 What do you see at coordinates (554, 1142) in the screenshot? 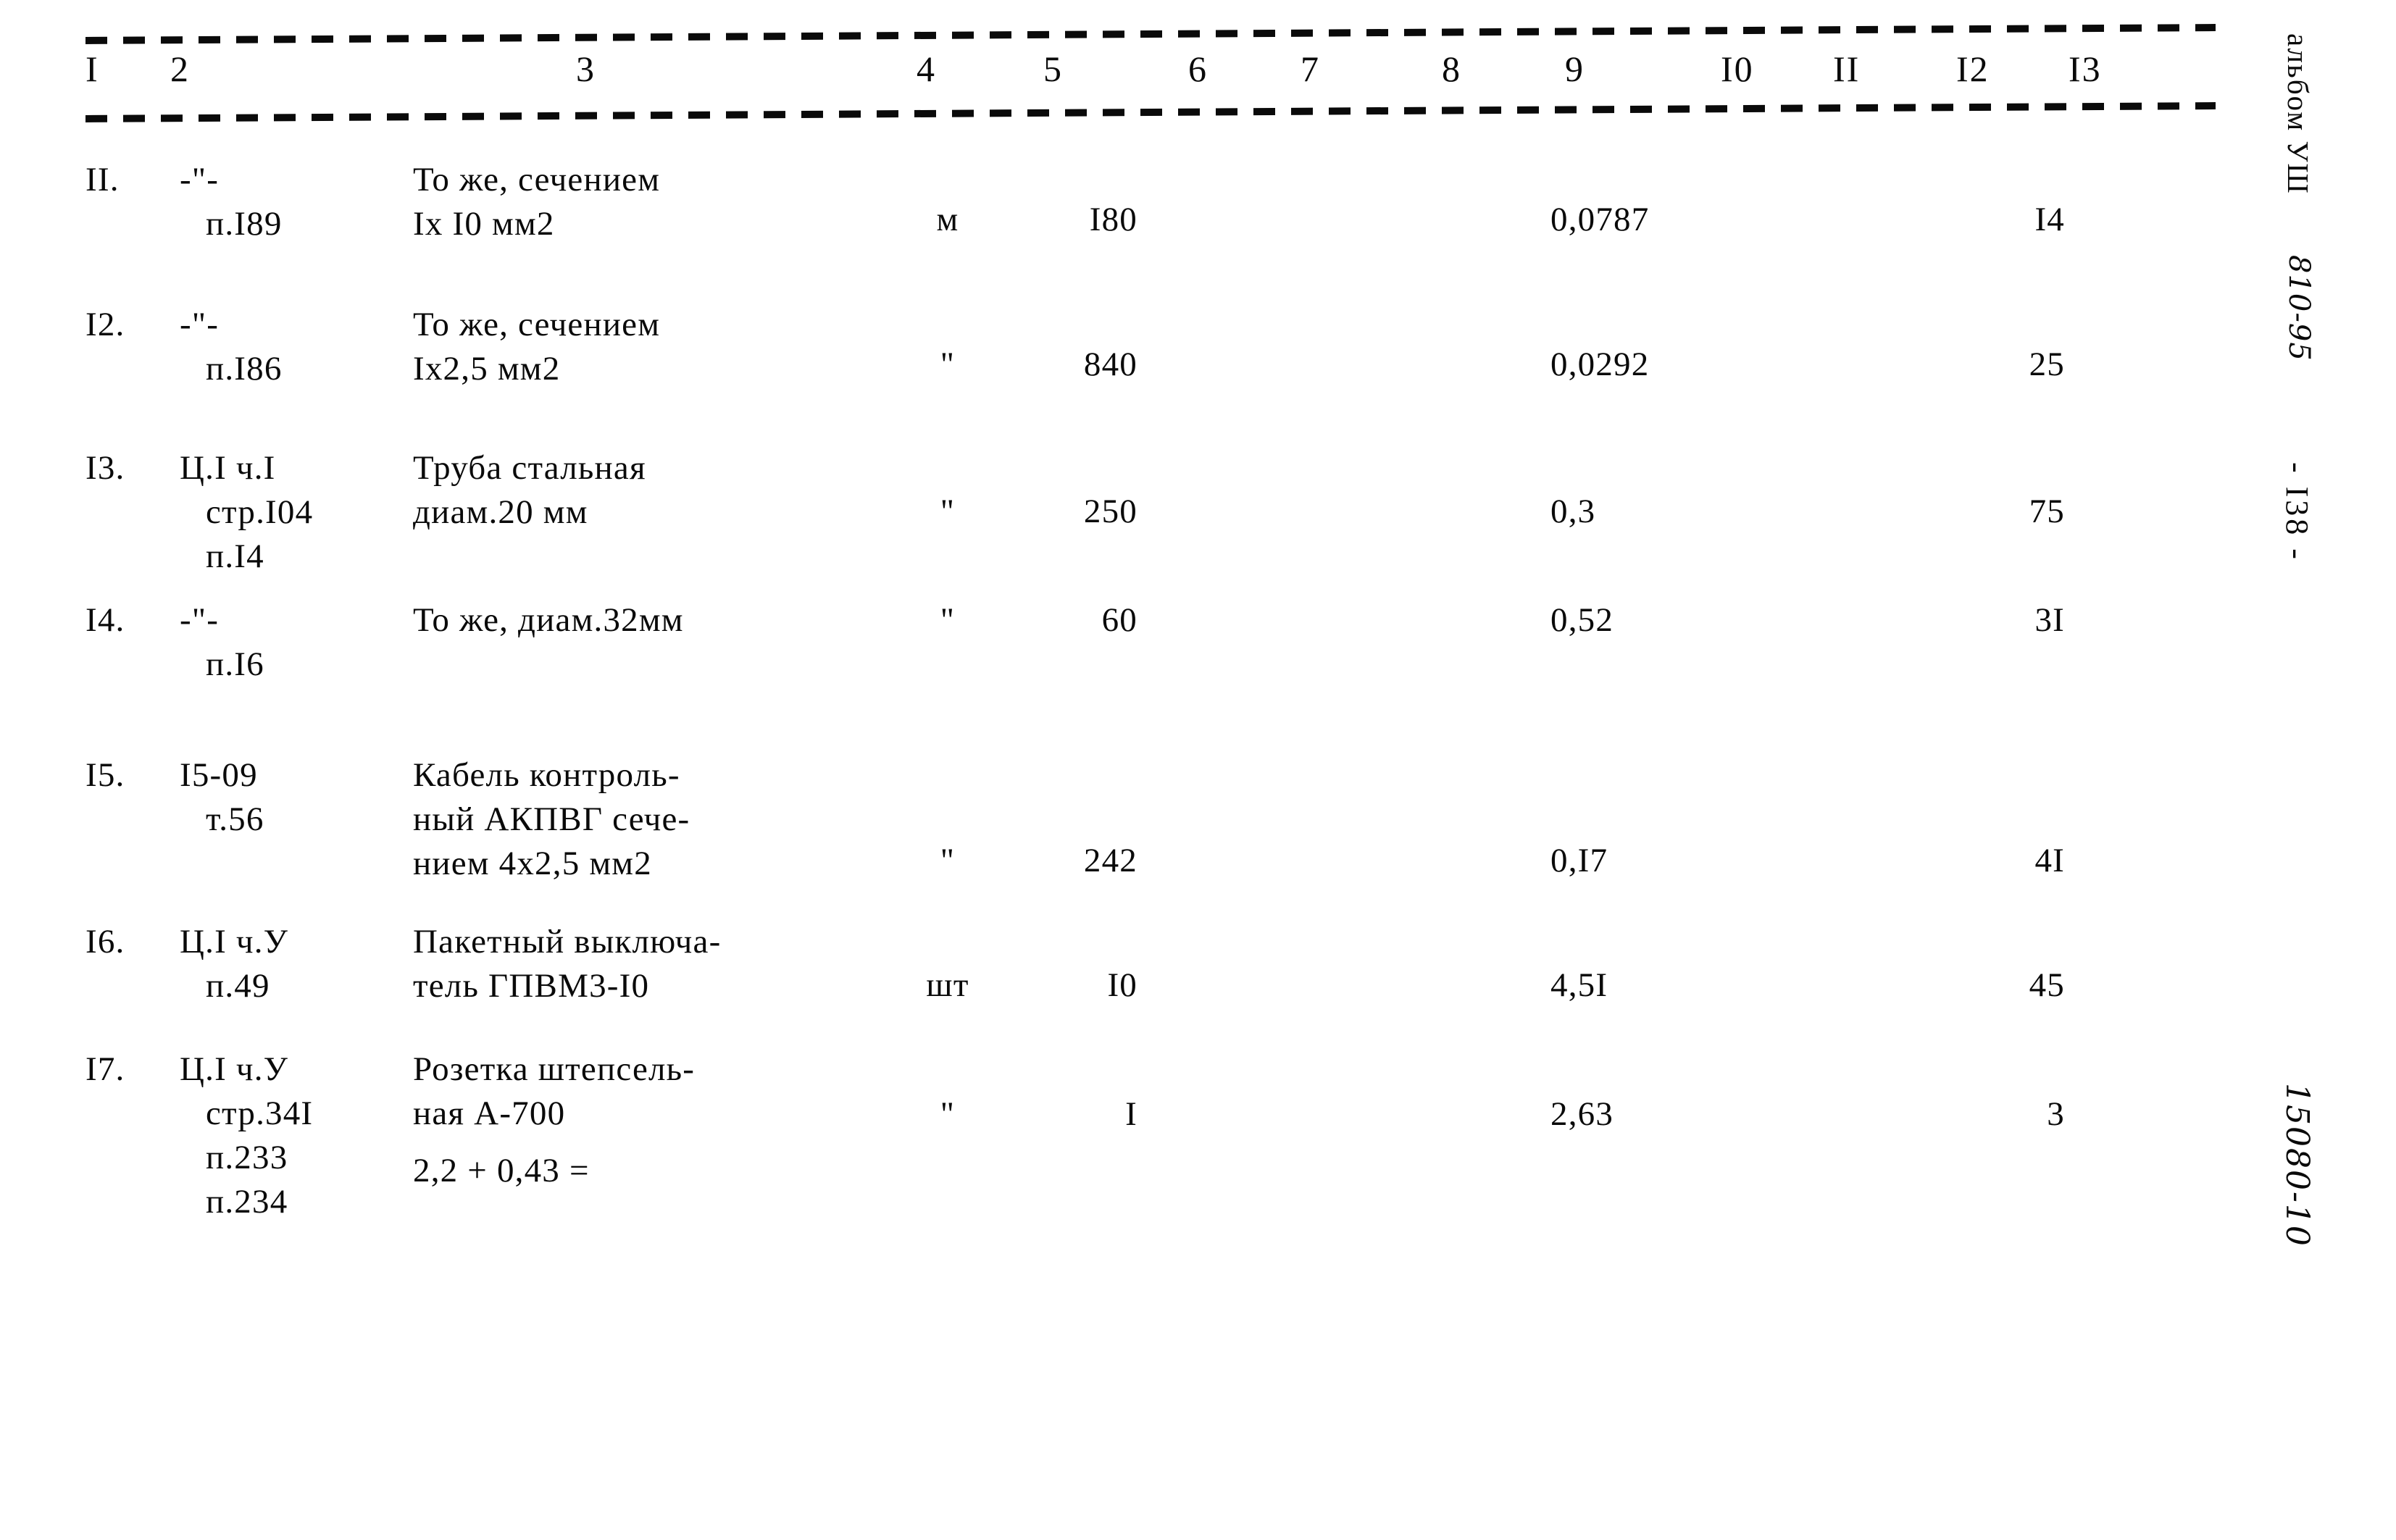
I see `row-description-line` at bounding box center [554, 1142].